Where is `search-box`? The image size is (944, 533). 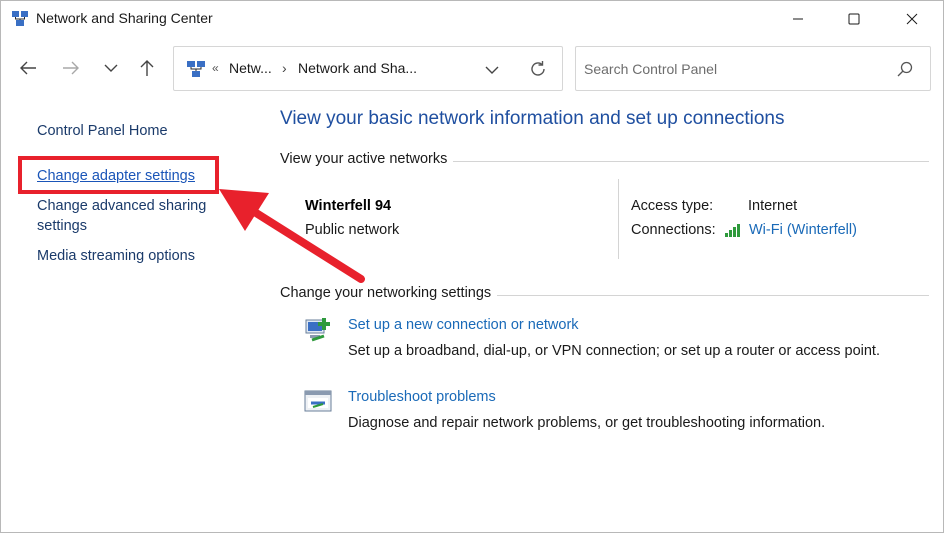 search-box is located at coordinates (753, 68).